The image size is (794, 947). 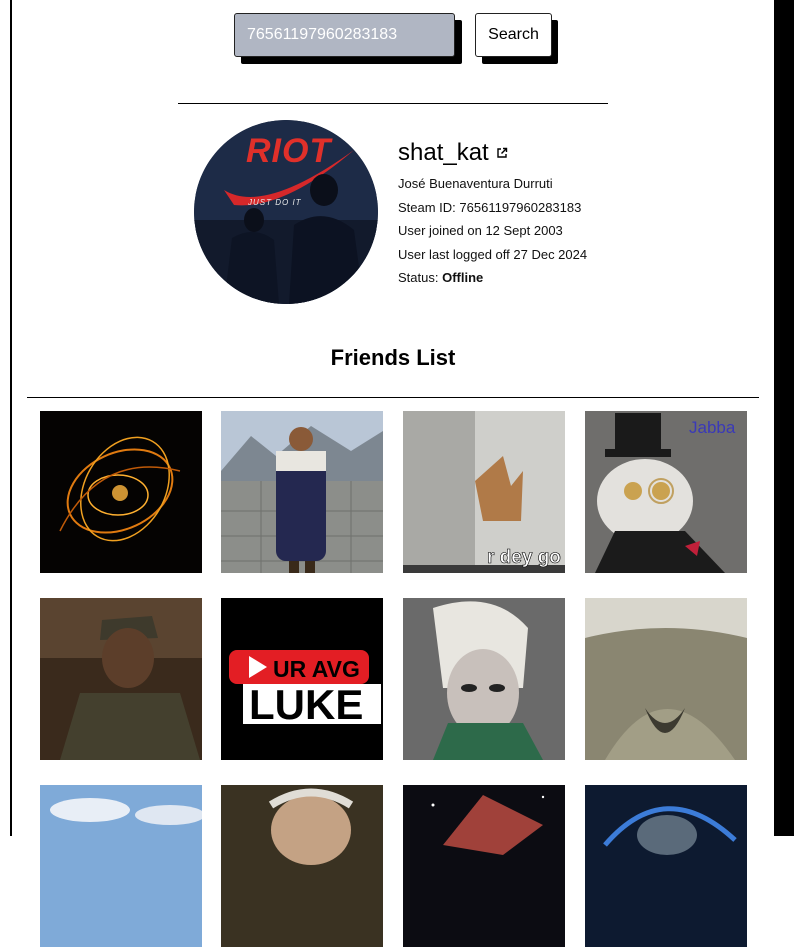 What do you see at coordinates (463, 277) in the screenshot?
I see `status-badge: Offline` at bounding box center [463, 277].